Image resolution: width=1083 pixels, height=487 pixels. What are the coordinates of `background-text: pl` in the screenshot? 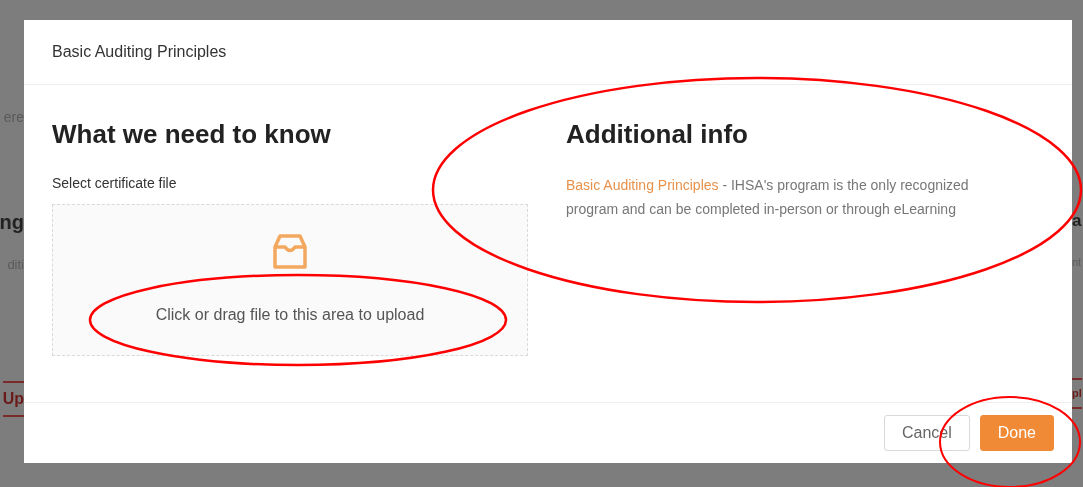 It's located at (1077, 393).